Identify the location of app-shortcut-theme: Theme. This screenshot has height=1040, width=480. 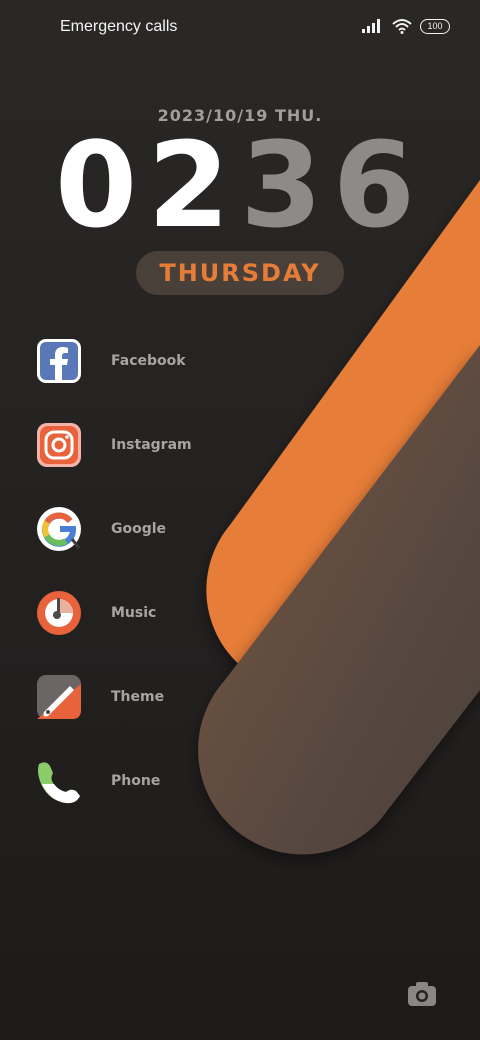
(126, 697).